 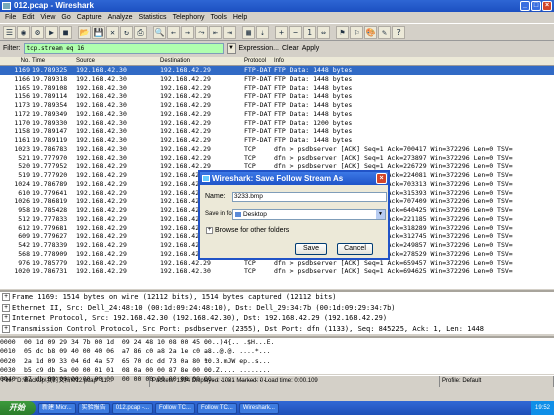 What do you see at coordinates (10, 17) in the screenshot?
I see `menu-file: File` at bounding box center [10, 17].